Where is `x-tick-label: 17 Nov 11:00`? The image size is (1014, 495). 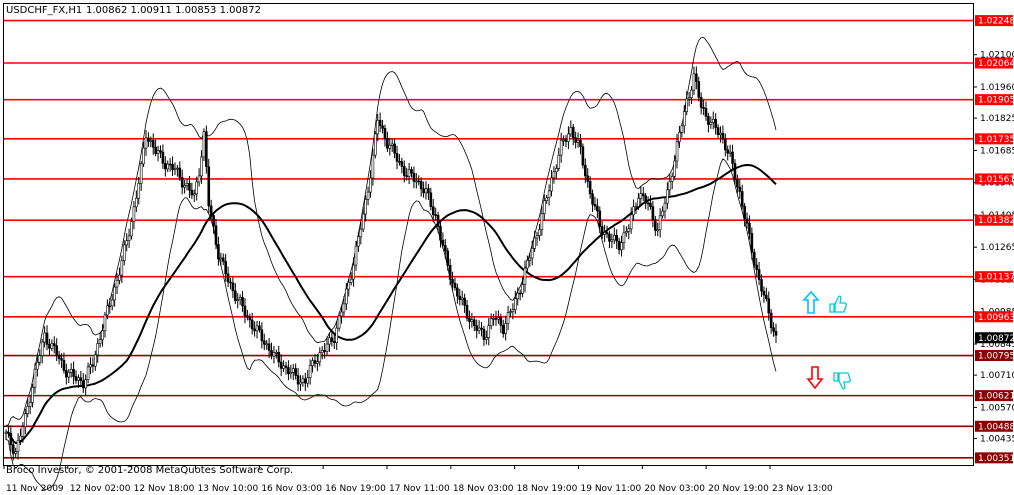
x-tick-label: 17 Nov 11:00 is located at coordinates (419, 489).